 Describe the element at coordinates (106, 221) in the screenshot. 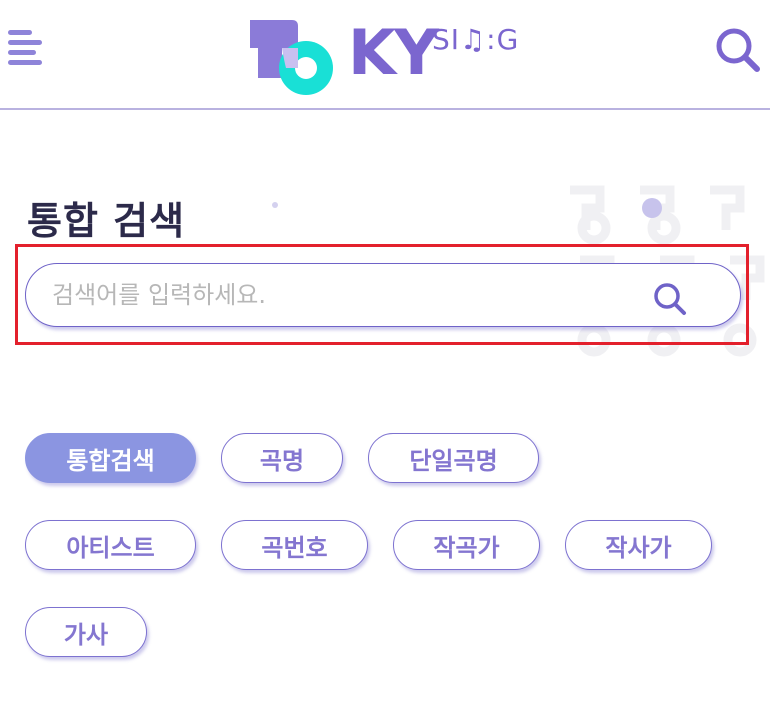

I see `page-title: 통합 검색` at that location.